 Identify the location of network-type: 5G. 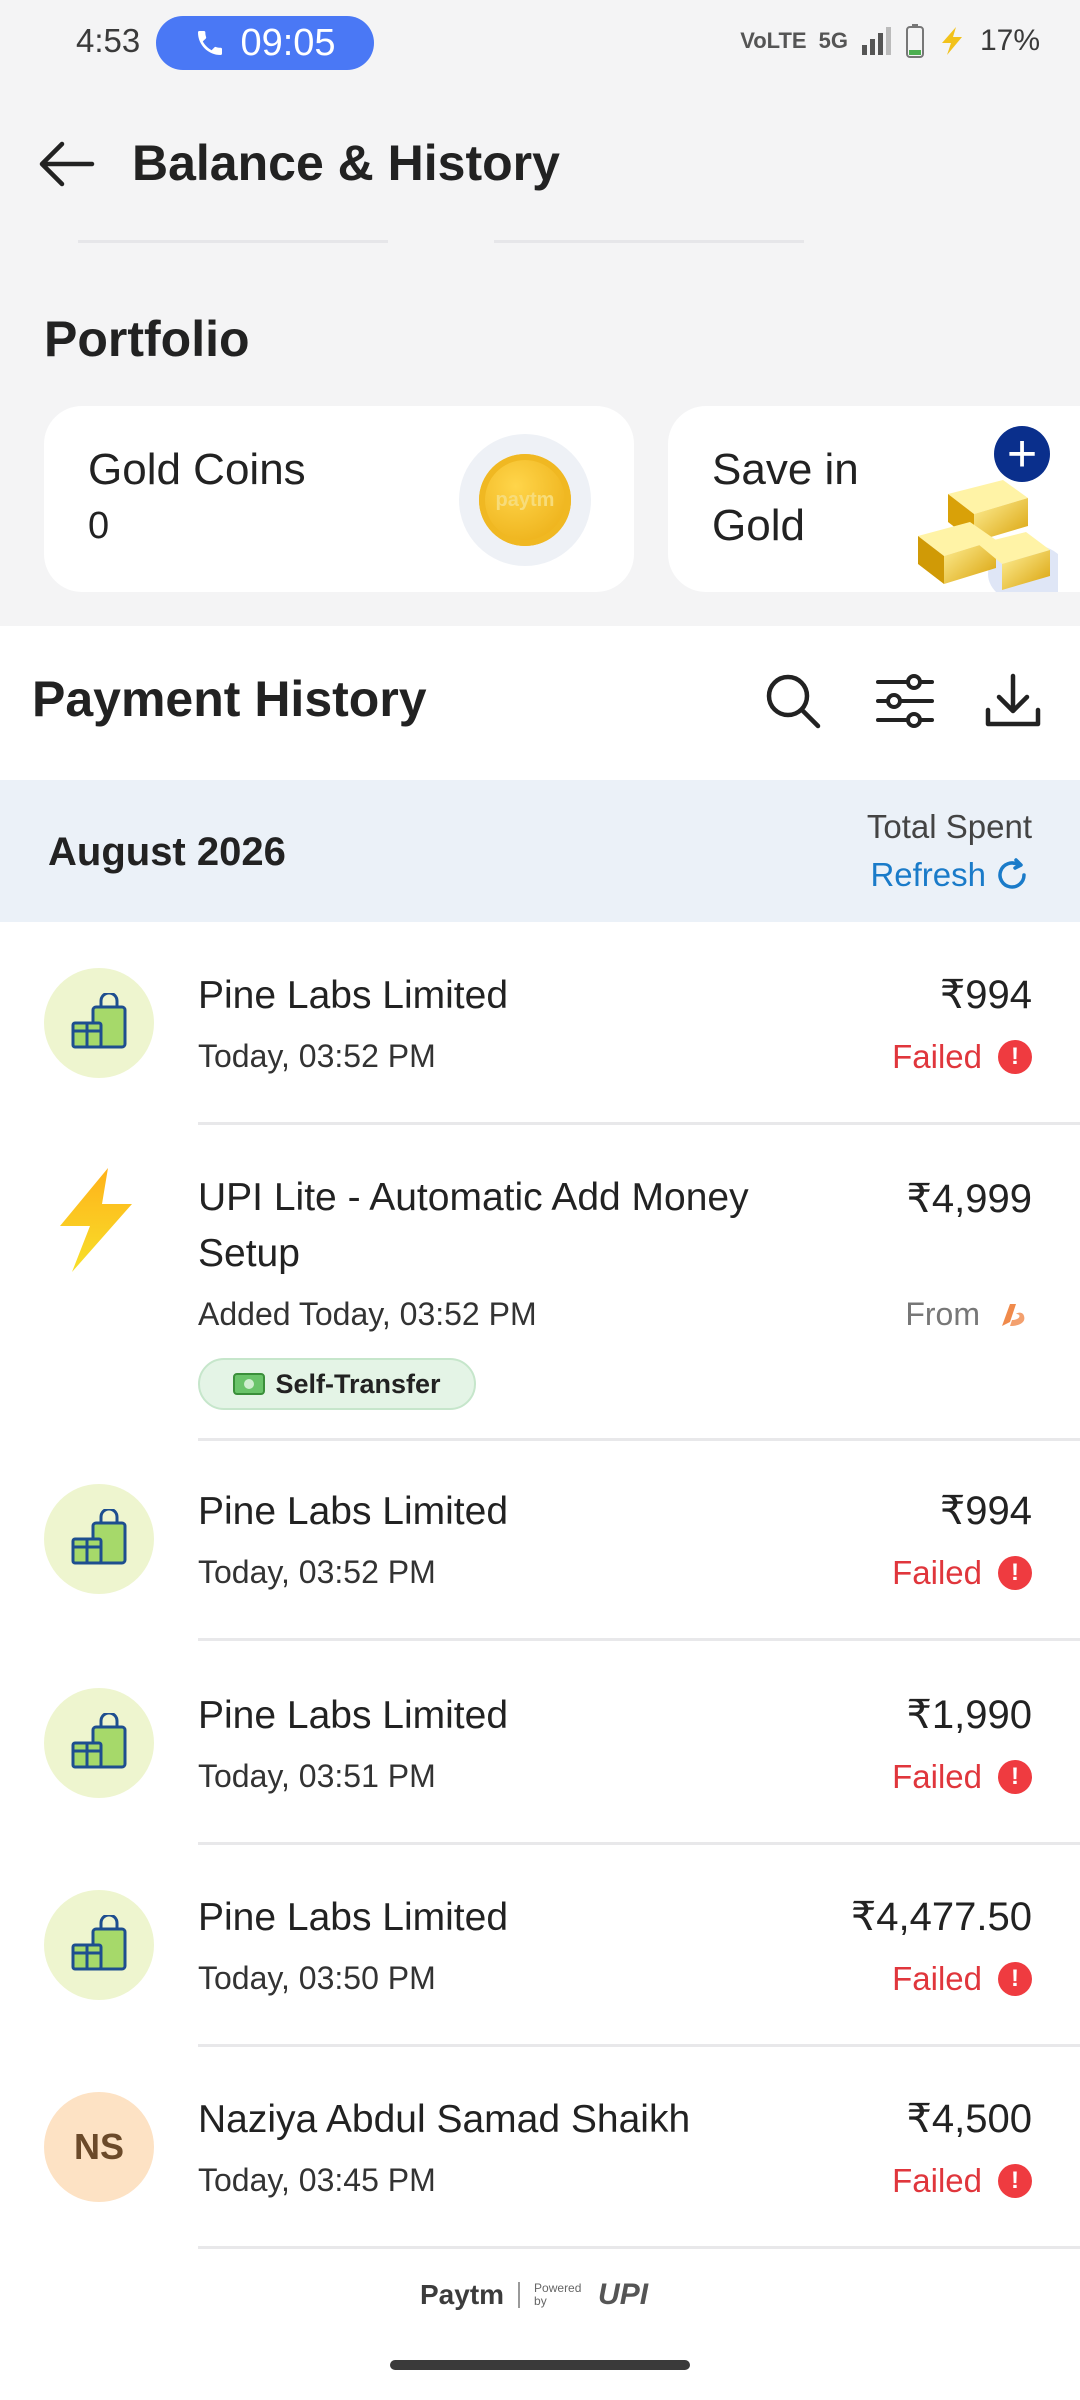
(833, 40).